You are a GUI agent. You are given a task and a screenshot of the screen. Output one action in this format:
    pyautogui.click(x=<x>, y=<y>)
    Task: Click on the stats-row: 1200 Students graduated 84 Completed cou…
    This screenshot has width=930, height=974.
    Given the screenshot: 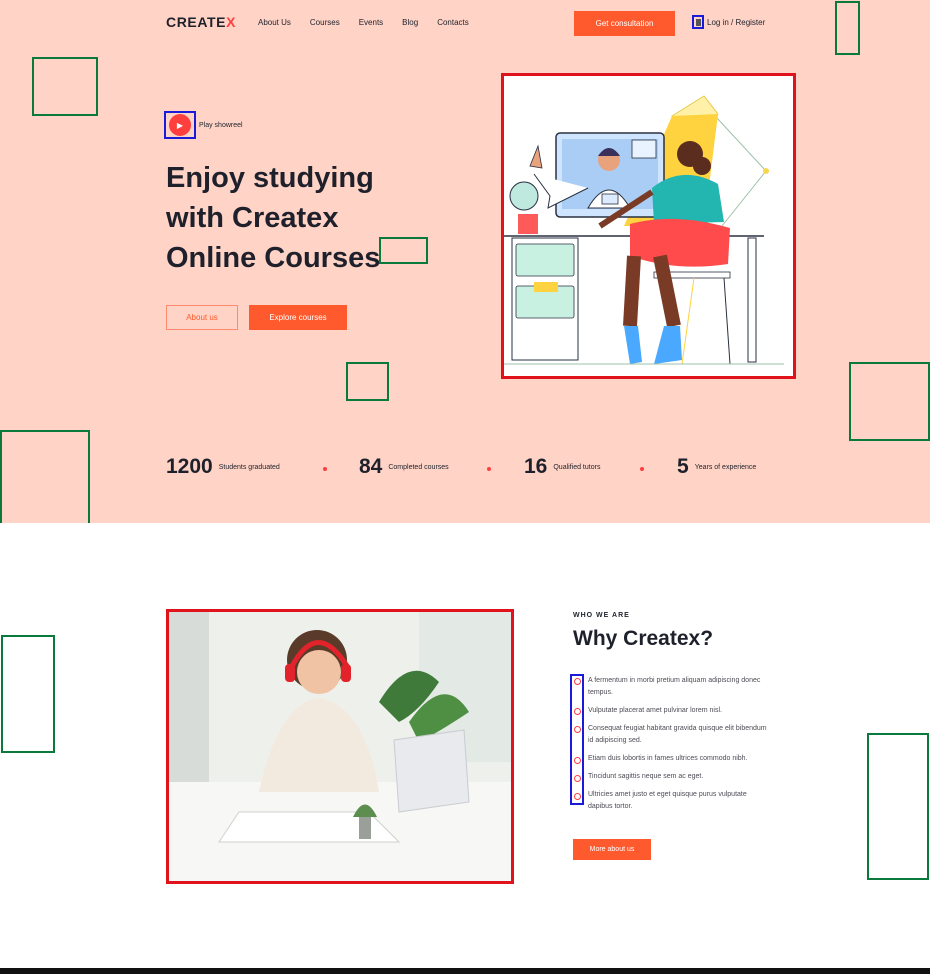 What is the action you would take?
    pyautogui.click(x=466, y=470)
    